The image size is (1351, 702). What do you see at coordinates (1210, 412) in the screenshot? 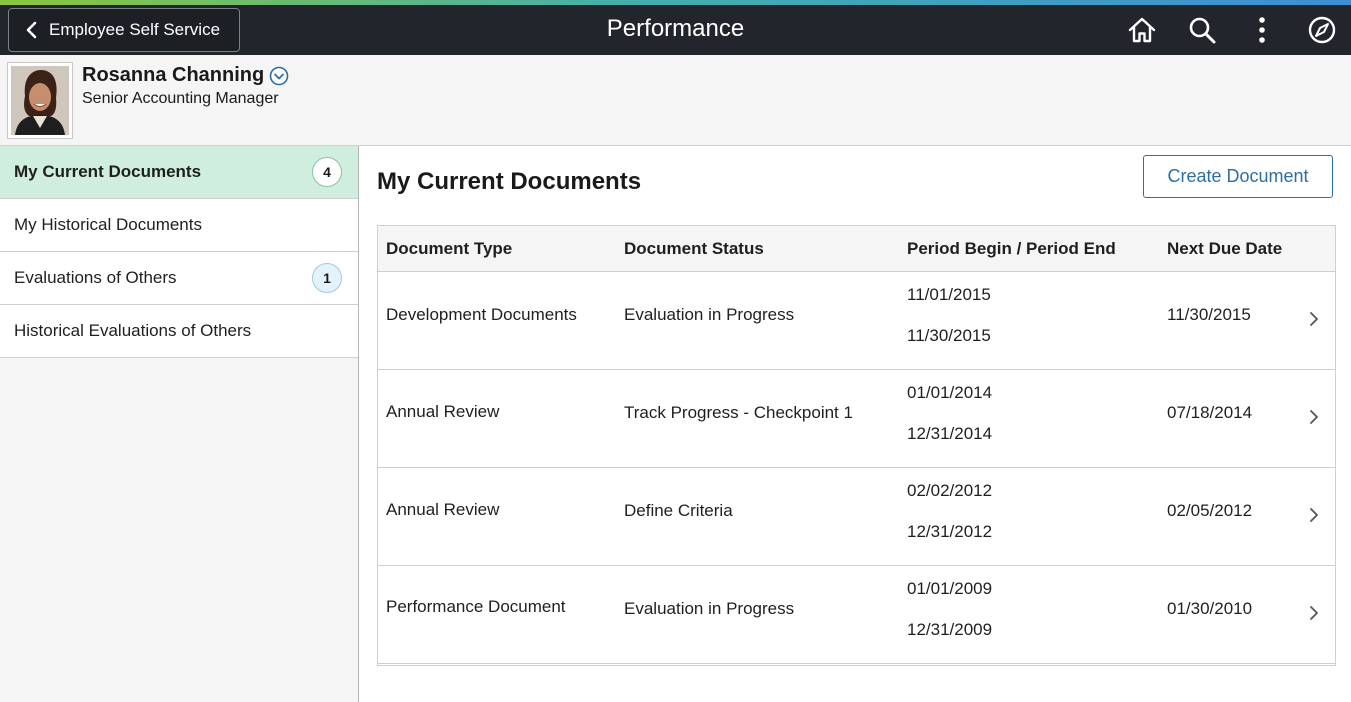
I see `next-due-date: 07/18/2014` at bounding box center [1210, 412].